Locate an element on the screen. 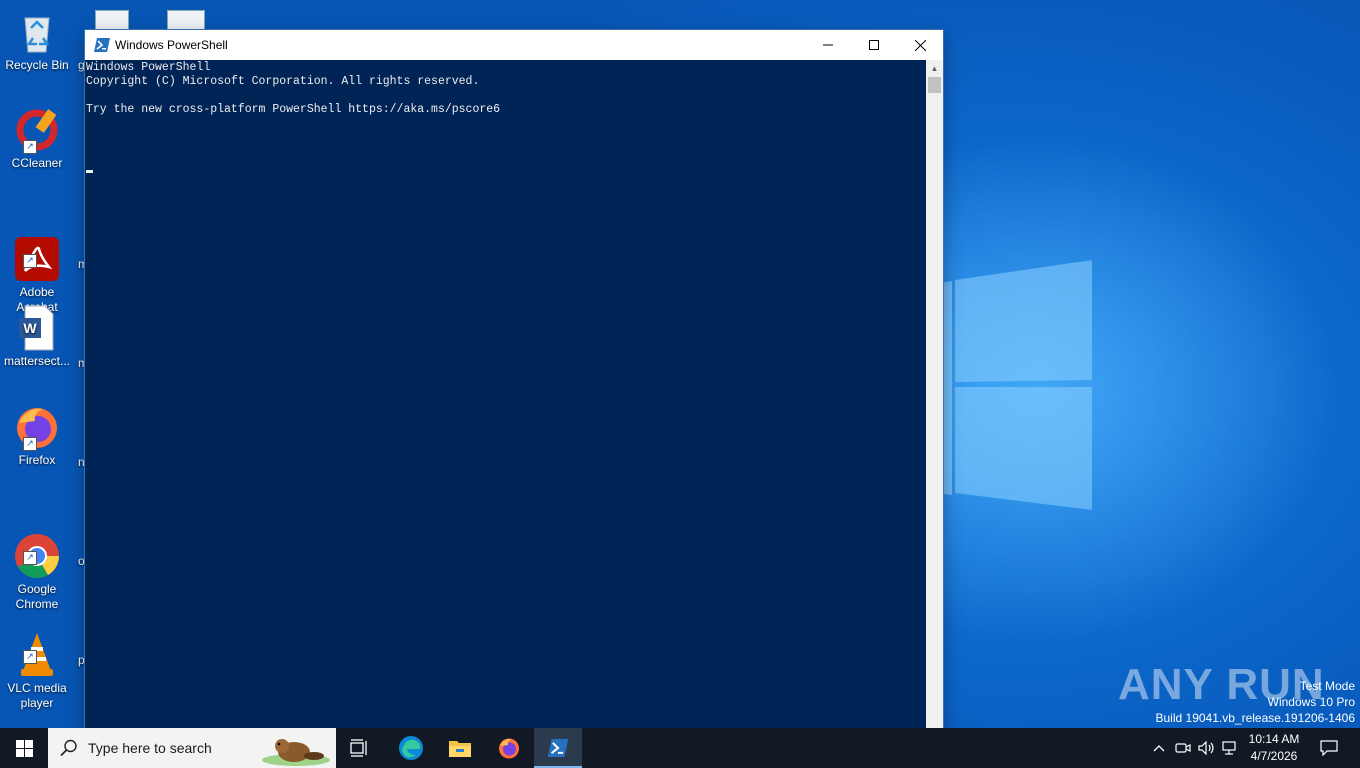  close-button is located at coordinates (920, 45).